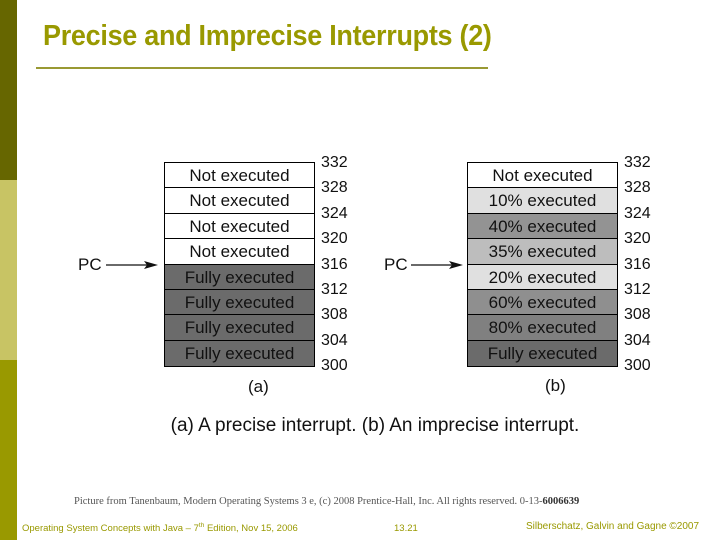 This screenshot has height=540, width=720. I want to click on pc-label-a: PC, so click(90, 264).